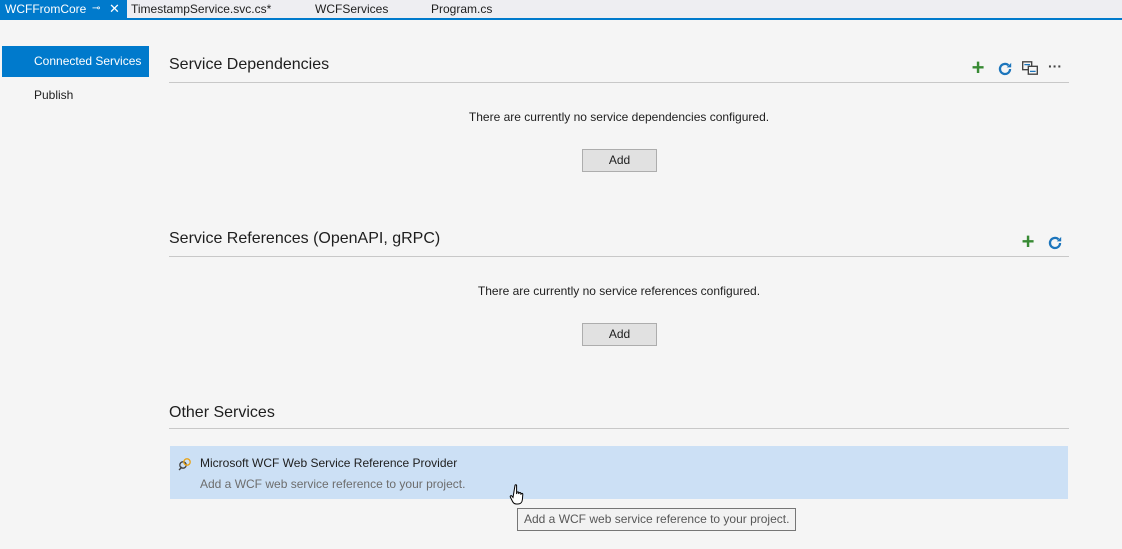  I want to click on nav-item-label: Connected Services, so click(88, 61).